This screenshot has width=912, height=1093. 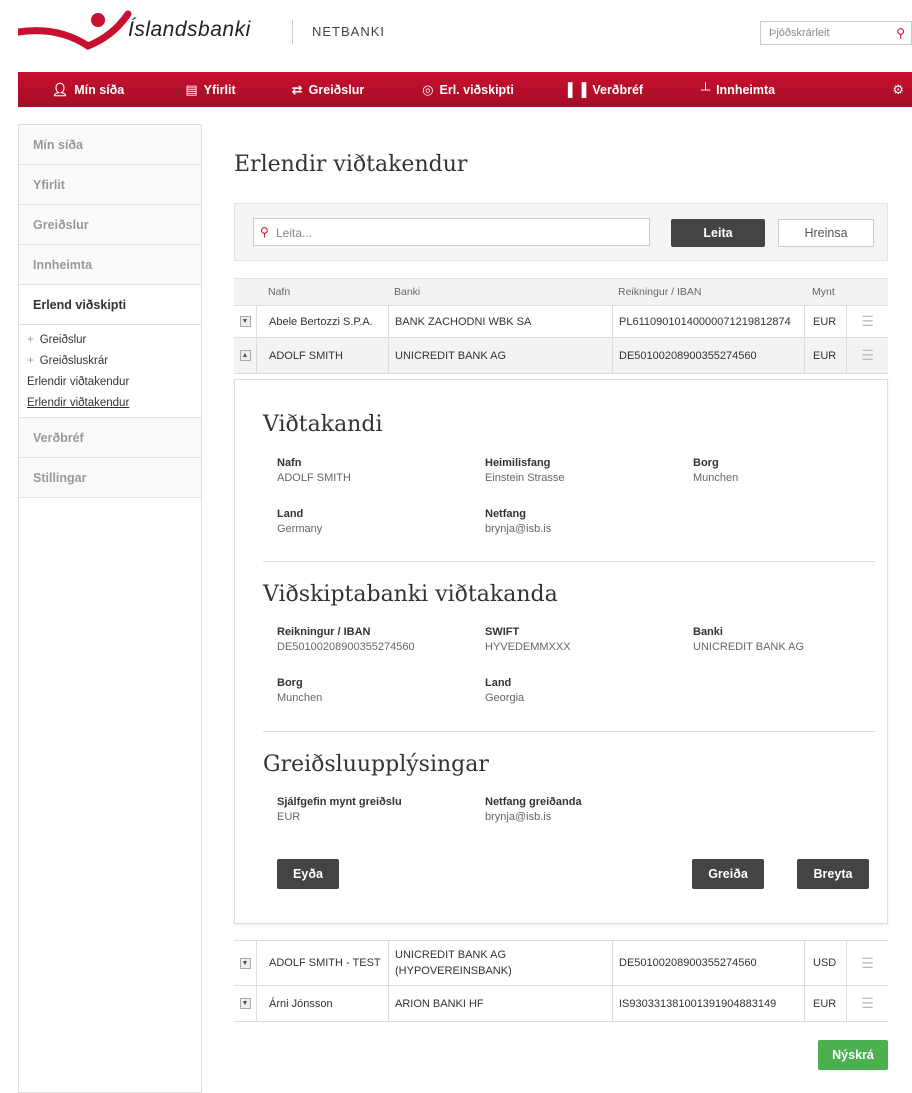 I want to click on bank-name-field: Banki UNICREDIT BANK AG, so click(x=749, y=639).